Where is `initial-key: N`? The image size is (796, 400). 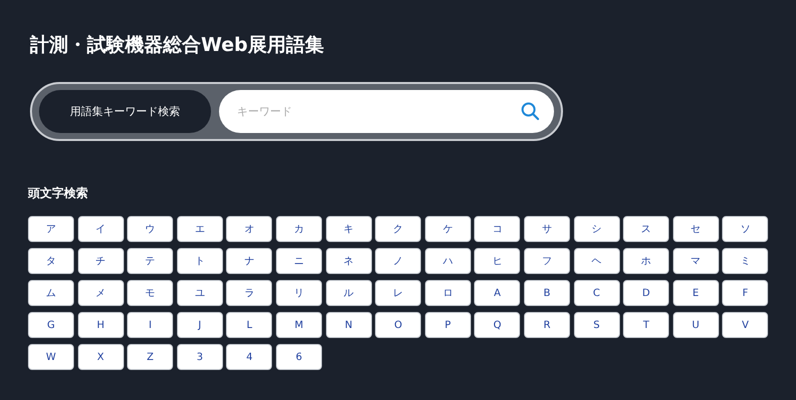
initial-key: N is located at coordinates (349, 325).